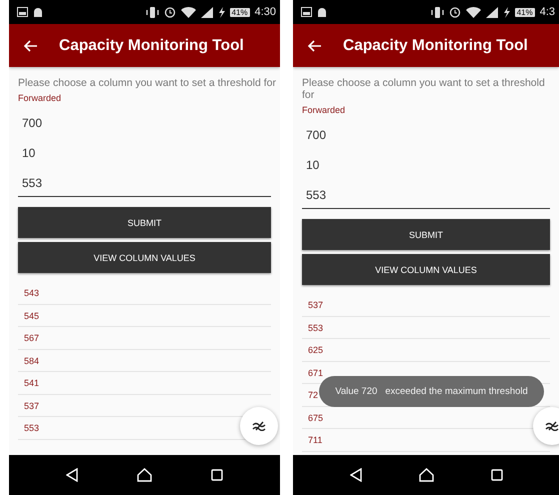  What do you see at coordinates (431, 391) in the screenshot?
I see `threshold-toast: Value 720 exceeded the maximum threshold` at bounding box center [431, 391].